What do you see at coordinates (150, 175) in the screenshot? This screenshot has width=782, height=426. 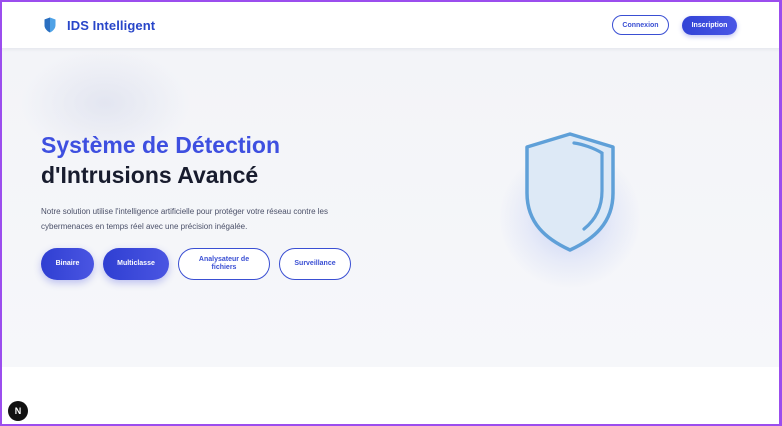 I see `hero-title-line2: d'Intrusions Avancé` at bounding box center [150, 175].